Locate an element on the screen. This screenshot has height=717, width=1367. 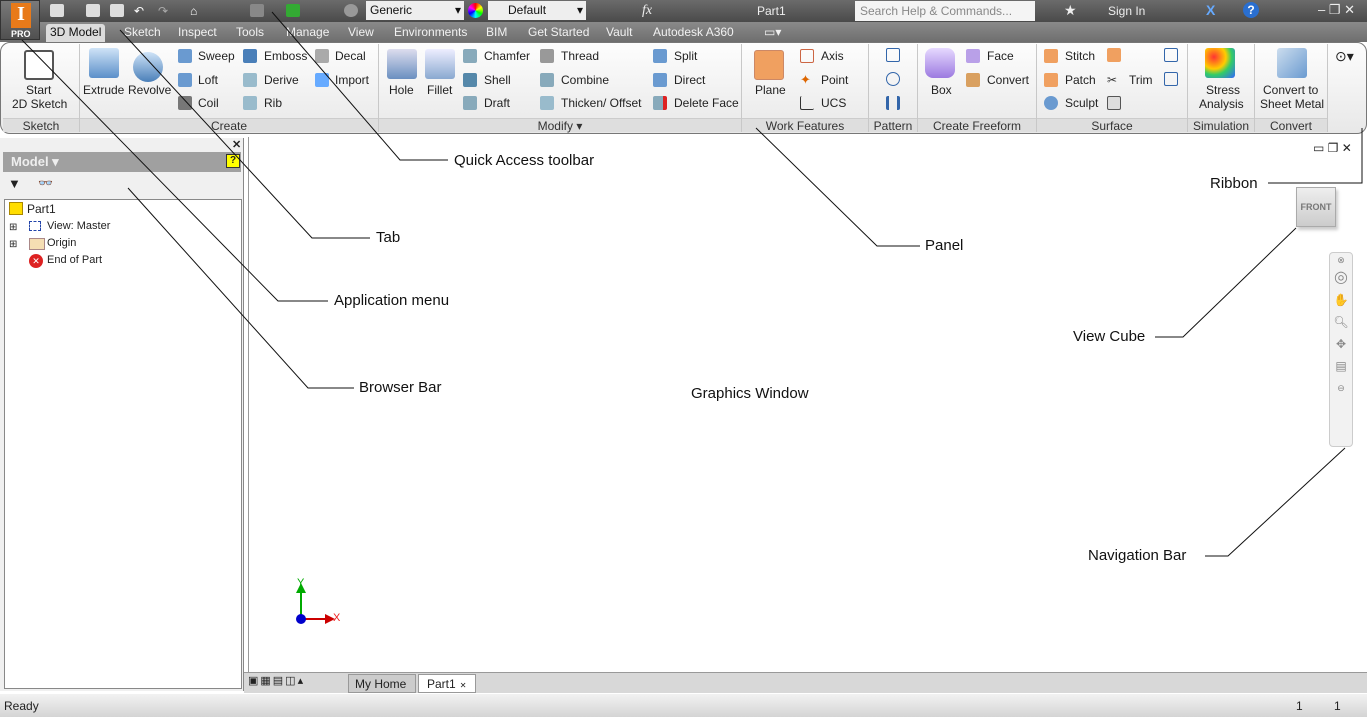
import-button: Import is located at coordinates (352, 80).